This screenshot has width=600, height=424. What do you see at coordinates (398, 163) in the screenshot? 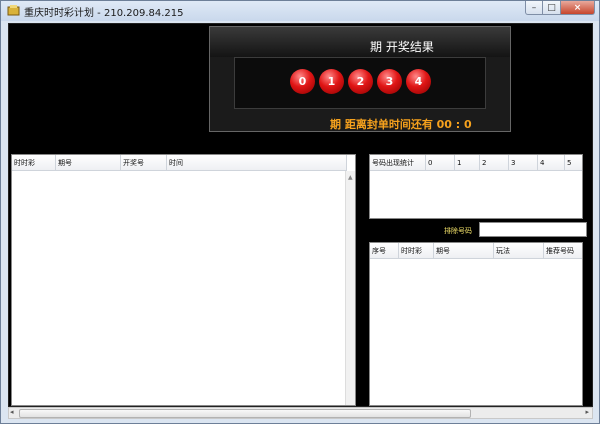
I see `column-header: 号码出现统计` at bounding box center [398, 163].